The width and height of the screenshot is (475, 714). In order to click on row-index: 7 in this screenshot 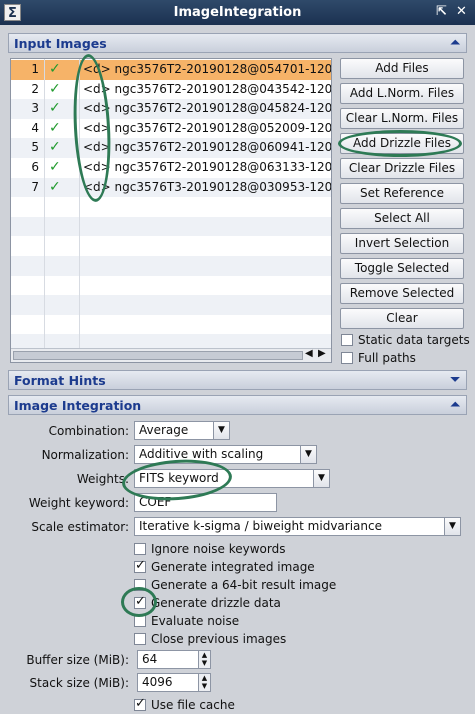, I will do `click(35, 186)`.